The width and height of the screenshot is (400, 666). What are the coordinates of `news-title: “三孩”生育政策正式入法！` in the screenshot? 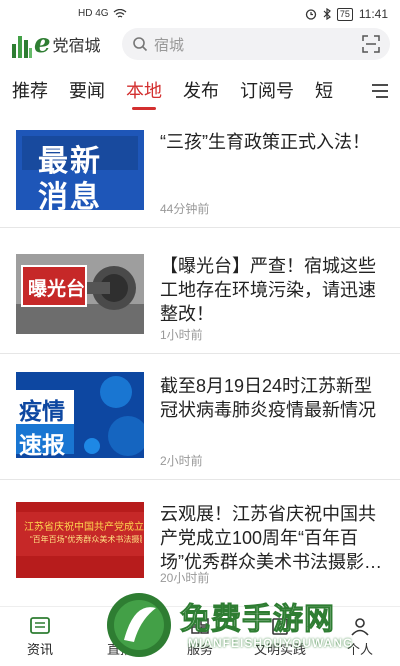 It's located at (272, 142).